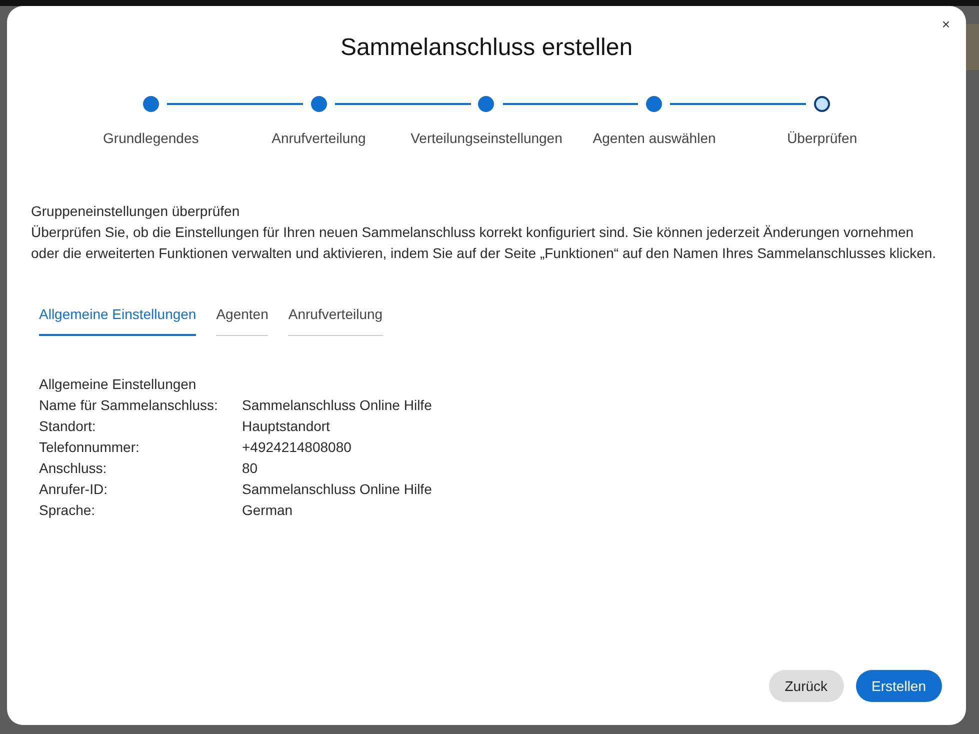 The height and width of the screenshot is (734, 979). I want to click on description-text: Überprüfen Sie, ob die Einstellungen für Ihren neuen Sammelanschluss korrekt konfiguriert sind. Sie können jederzeit Änderungen vornehmen oder die erweiterten Funktionen verwalten und aktivieren, indem Sie auf der Seite „Funktionen“ auf den Namen Ihres Sammelanschlusses klicken., so click(484, 243).